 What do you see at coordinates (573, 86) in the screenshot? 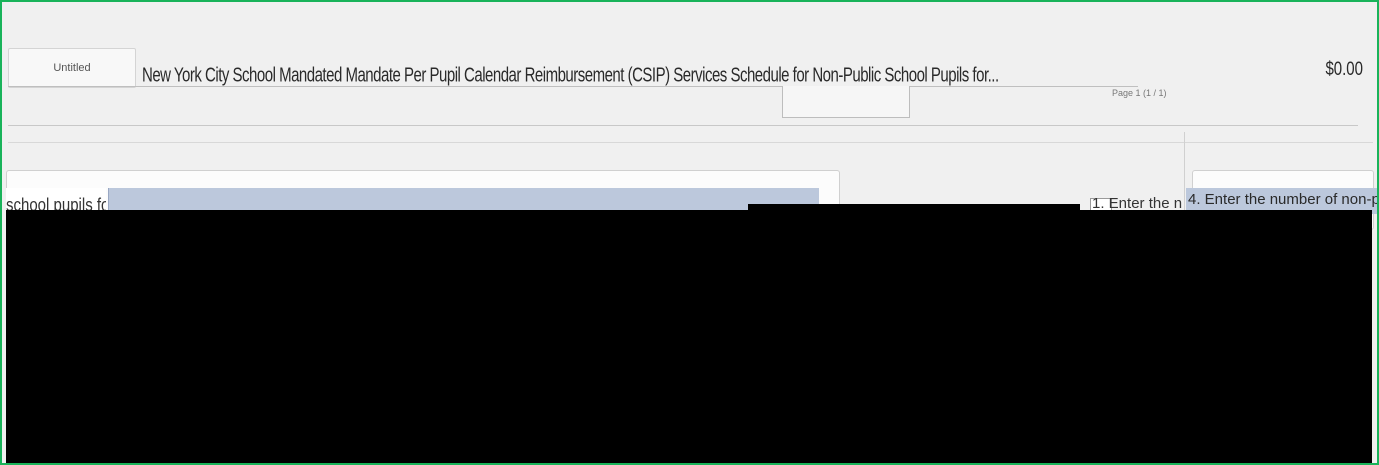
I see `toolbar-divider` at bounding box center [573, 86].